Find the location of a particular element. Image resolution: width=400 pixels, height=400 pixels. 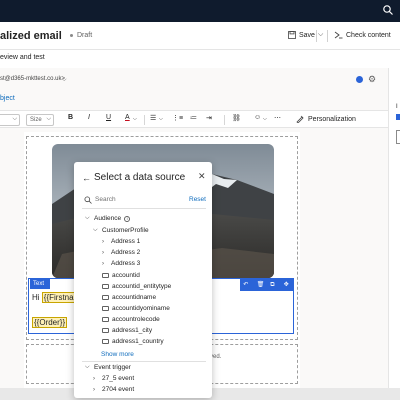

tree-item-label: 2704 event is located at coordinates (118, 389).